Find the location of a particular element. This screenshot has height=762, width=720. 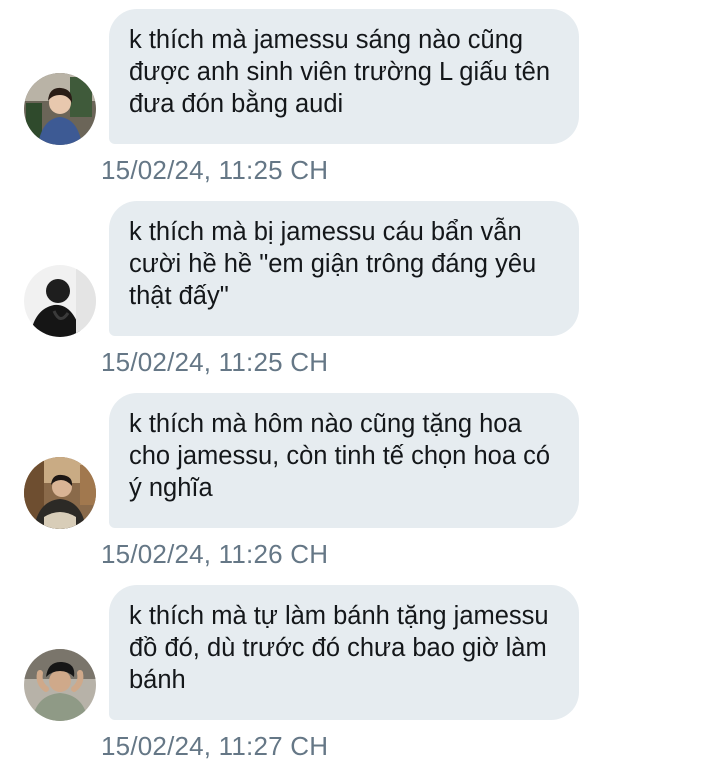

message-timestamp: 15/02/24, 11:27 CH is located at coordinates (215, 746).